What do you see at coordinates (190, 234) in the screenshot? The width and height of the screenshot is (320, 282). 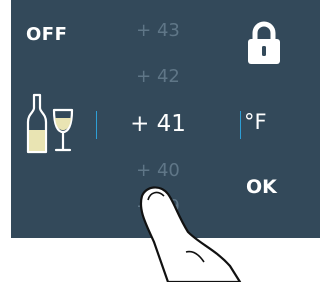 I see `pointing-finger-icon` at bounding box center [190, 234].